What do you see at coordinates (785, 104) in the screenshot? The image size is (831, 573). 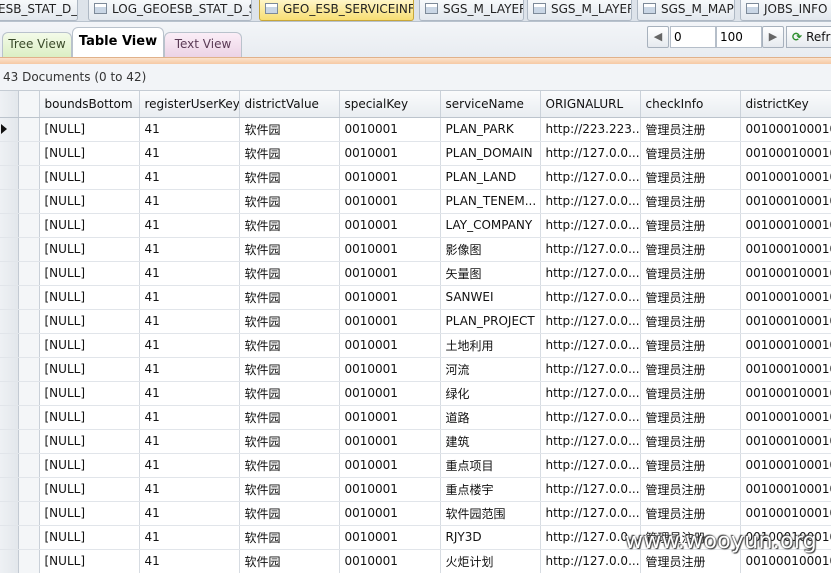 I see `column-header: districtKey` at bounding box center [785, 104].